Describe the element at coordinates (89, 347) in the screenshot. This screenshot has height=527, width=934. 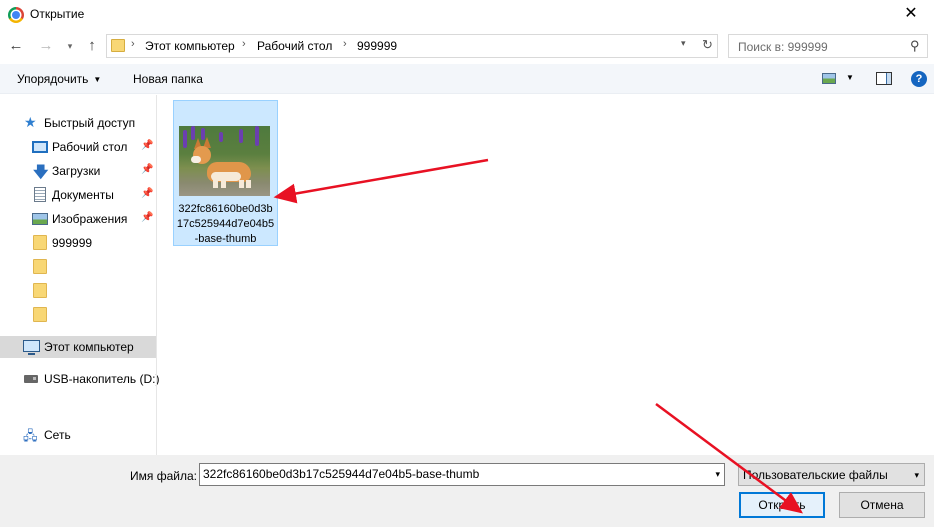
I see `sidebar-item-label: Этот компьютер` at that location.